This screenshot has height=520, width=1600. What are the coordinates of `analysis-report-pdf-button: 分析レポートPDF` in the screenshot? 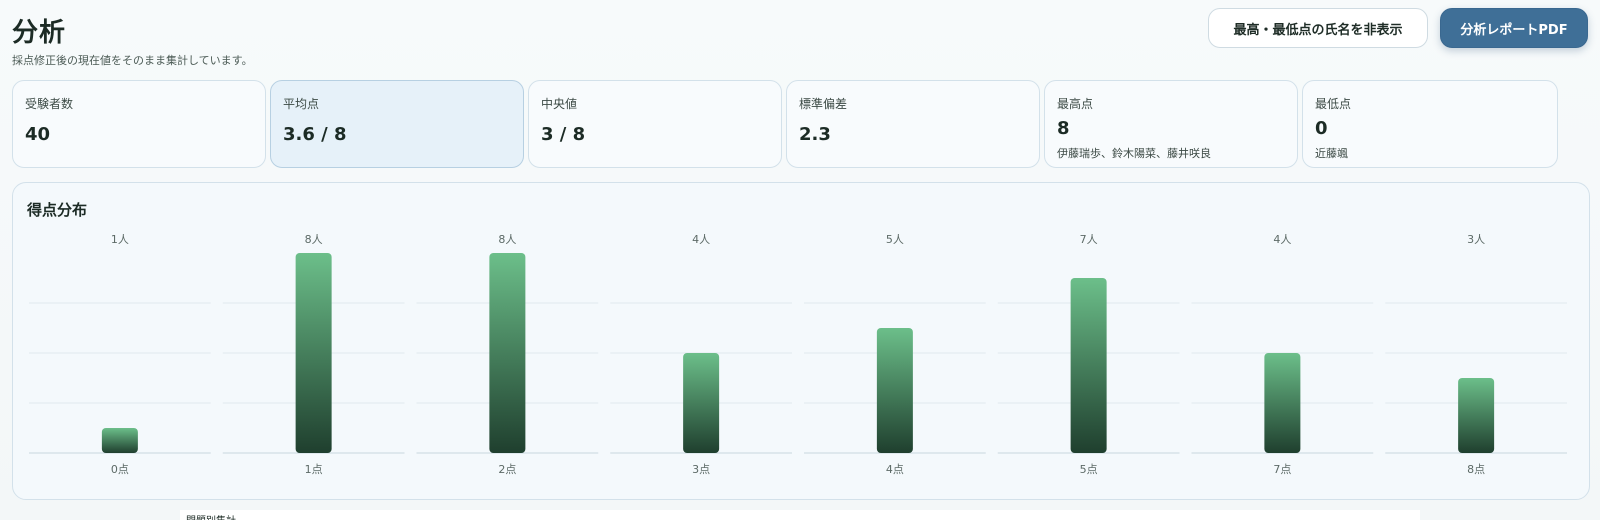 It's located at (1514, 28).